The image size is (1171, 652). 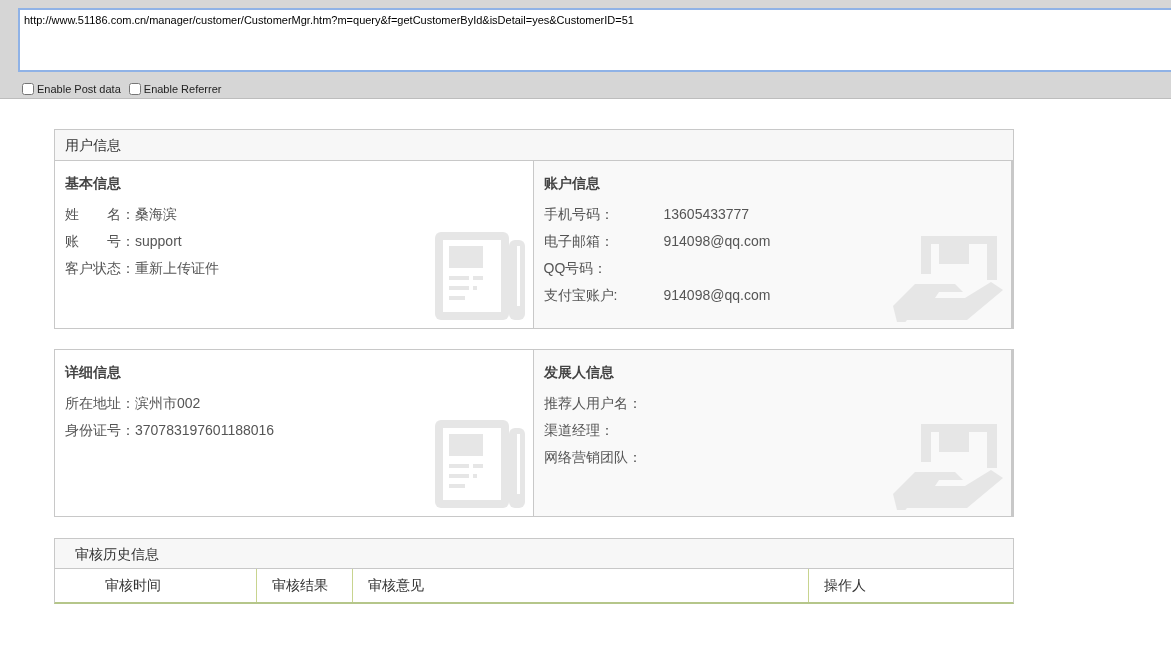 I want to click on field-value: 370783197601188016, so click(x=205, y=430).